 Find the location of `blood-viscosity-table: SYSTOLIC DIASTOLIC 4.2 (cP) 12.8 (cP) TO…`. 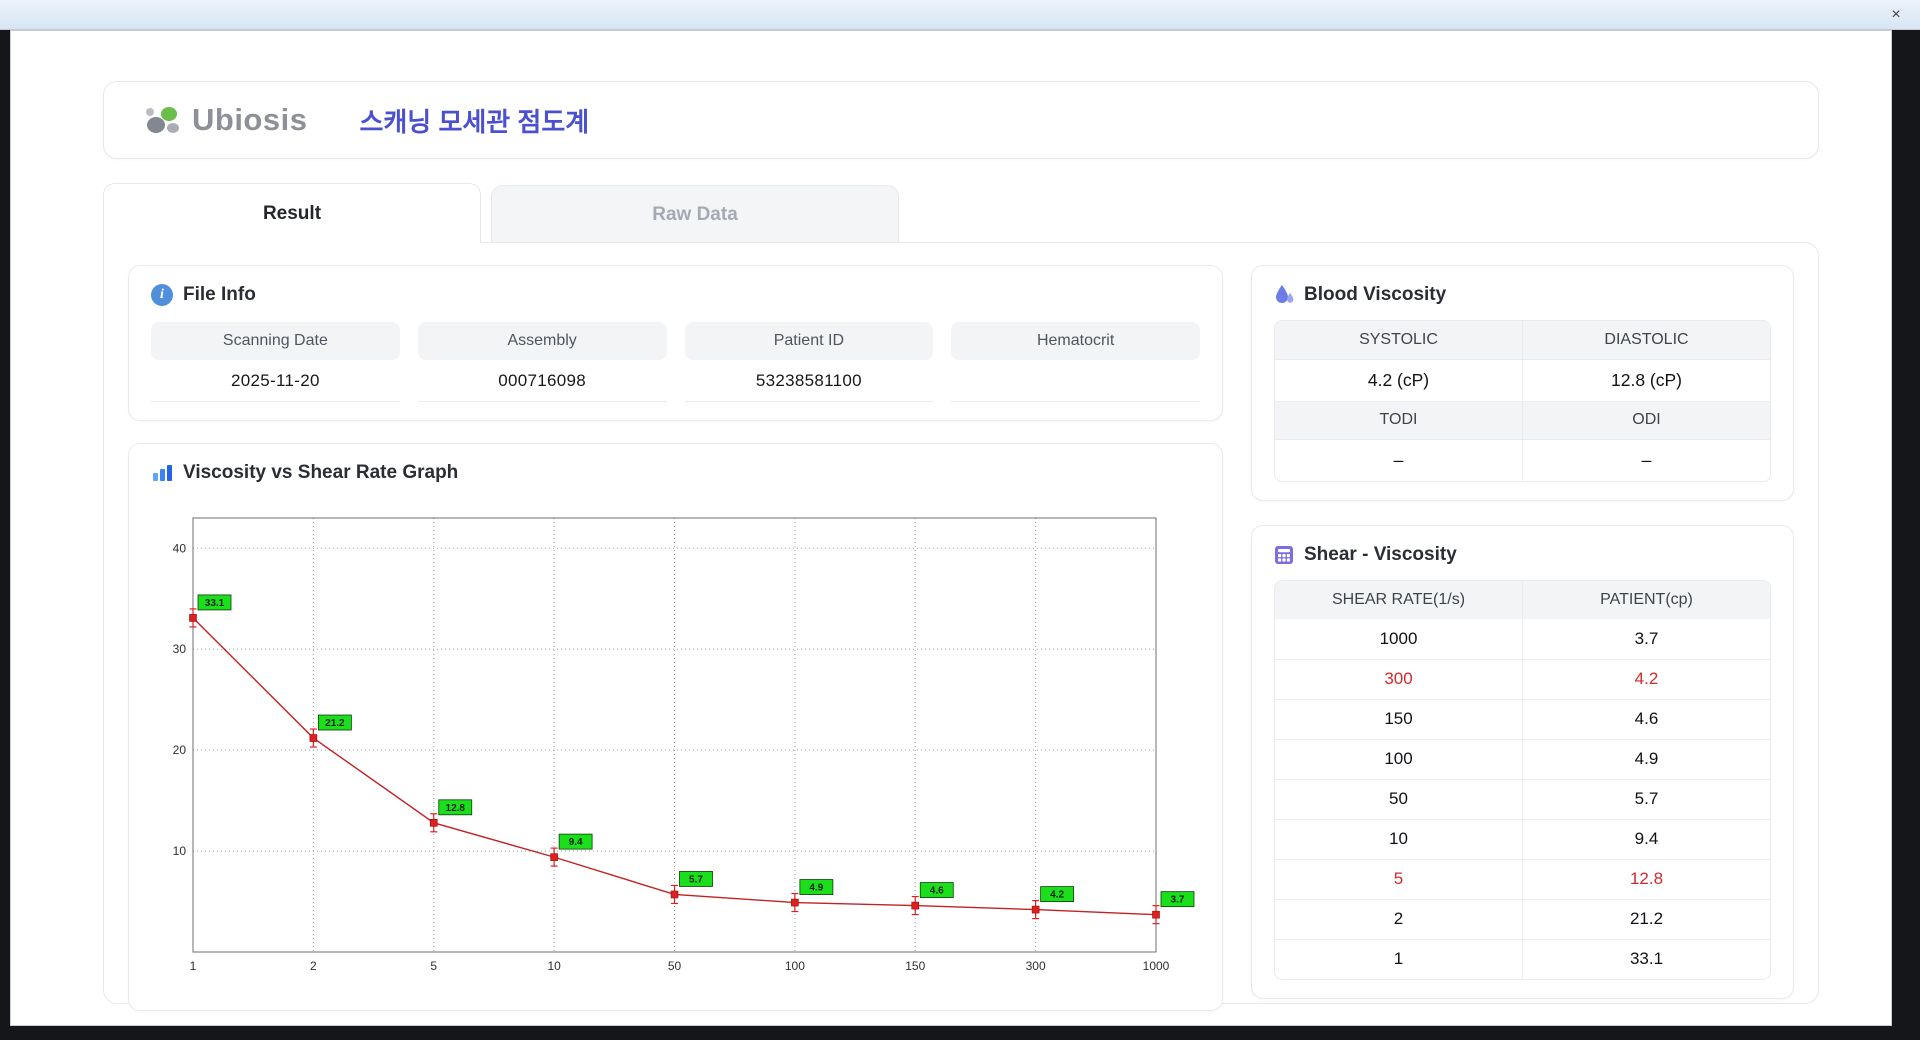

blood-viscosity-table: SYSTOLIC DIASTOLIC 4.2 (cP) 12.8 (cP) TO… is located at coordinates (1522, 401).